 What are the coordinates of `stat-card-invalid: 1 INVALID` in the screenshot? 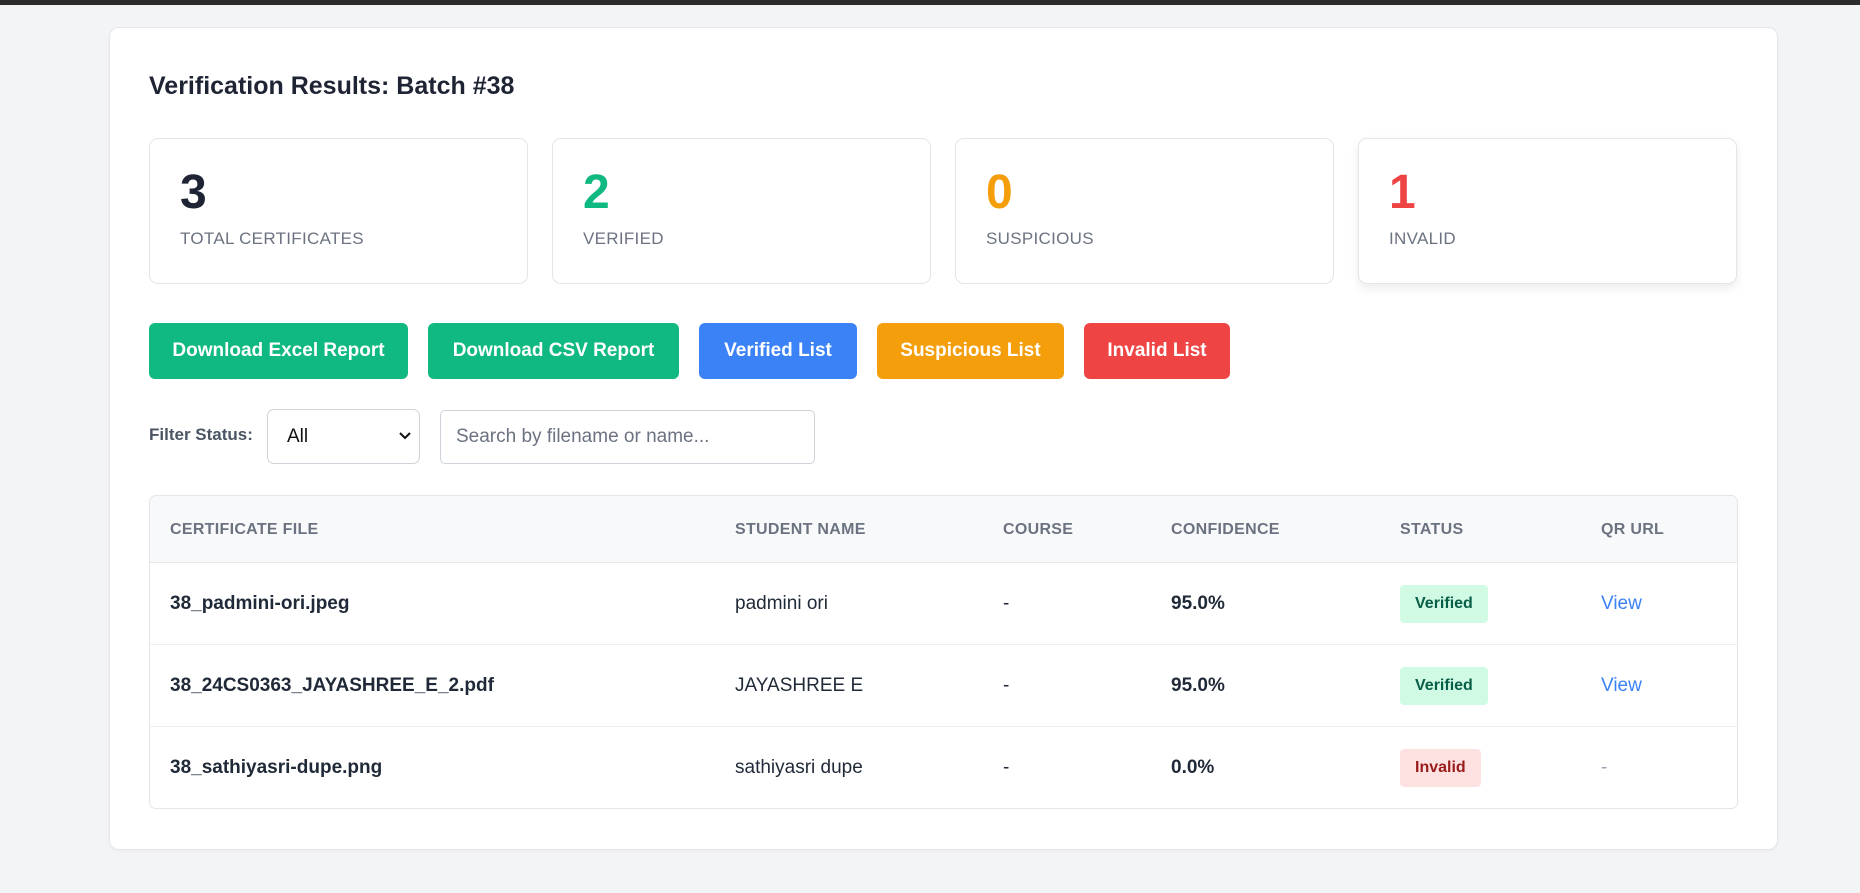 It's located at (1547, 211).